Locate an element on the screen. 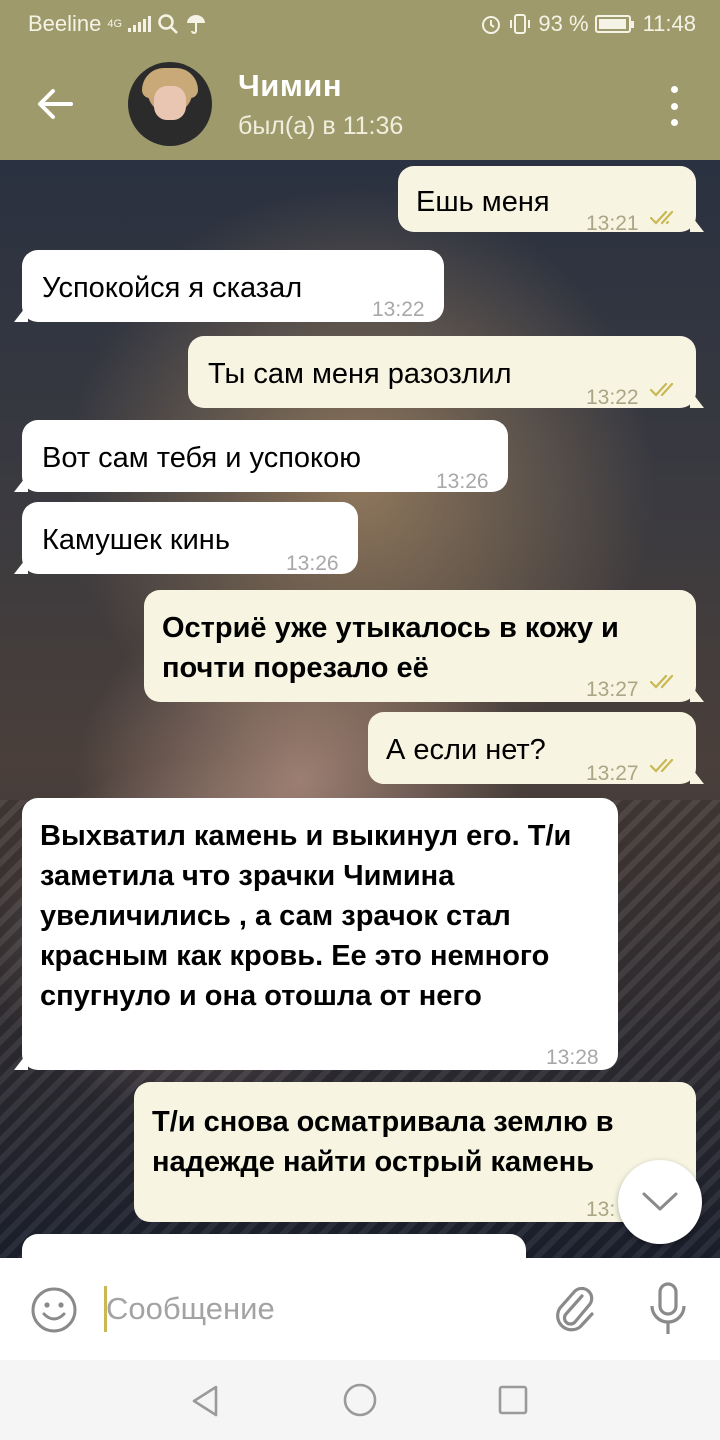  system-navigation-bar is located at coordinates (360, 1400).